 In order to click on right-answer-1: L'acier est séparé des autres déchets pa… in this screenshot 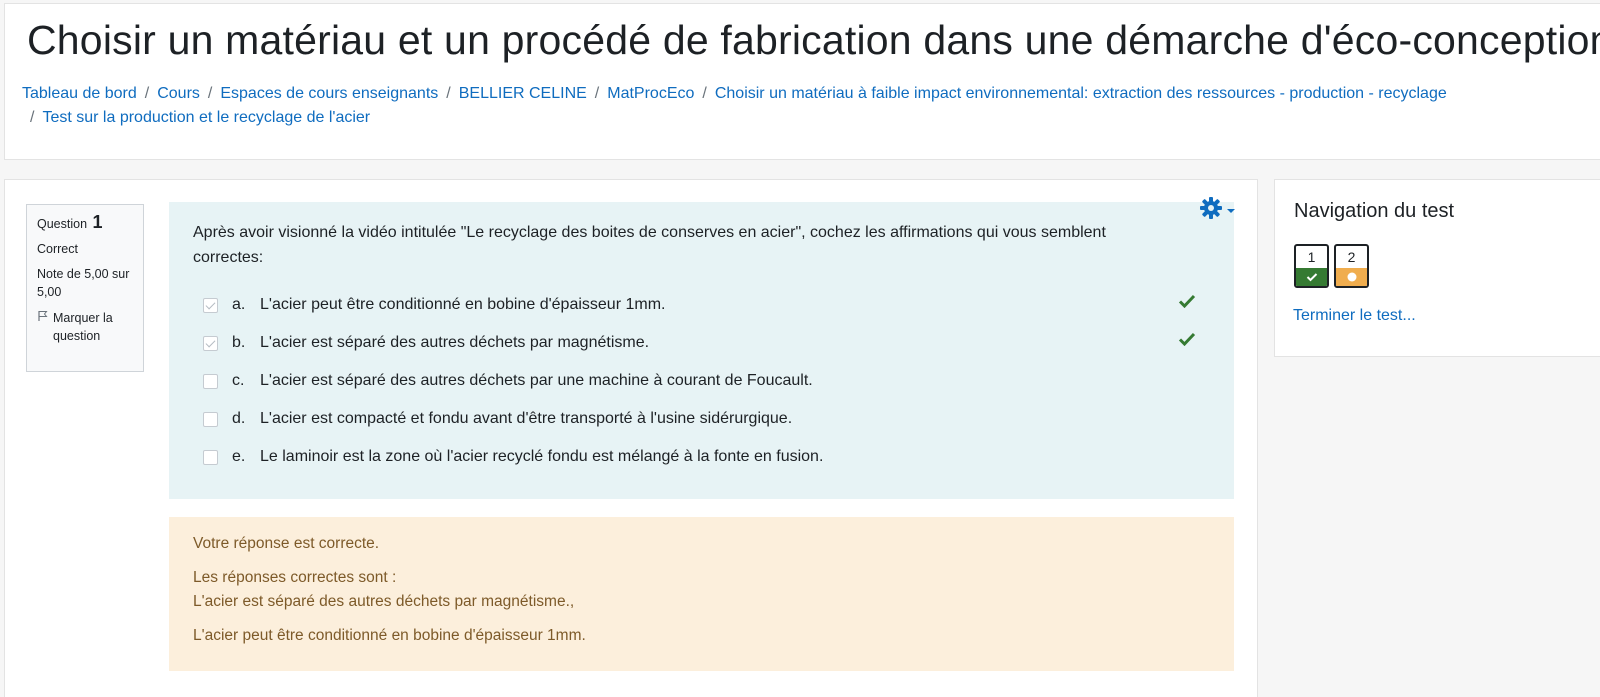, I will do `click(384, 601)`.